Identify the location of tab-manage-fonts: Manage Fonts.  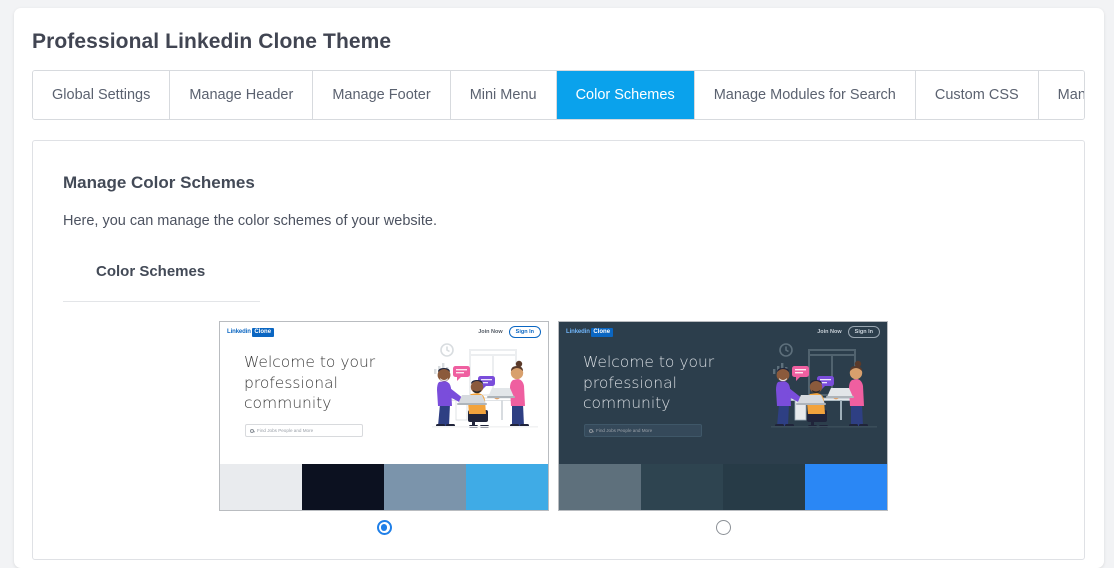
(1061, 95).